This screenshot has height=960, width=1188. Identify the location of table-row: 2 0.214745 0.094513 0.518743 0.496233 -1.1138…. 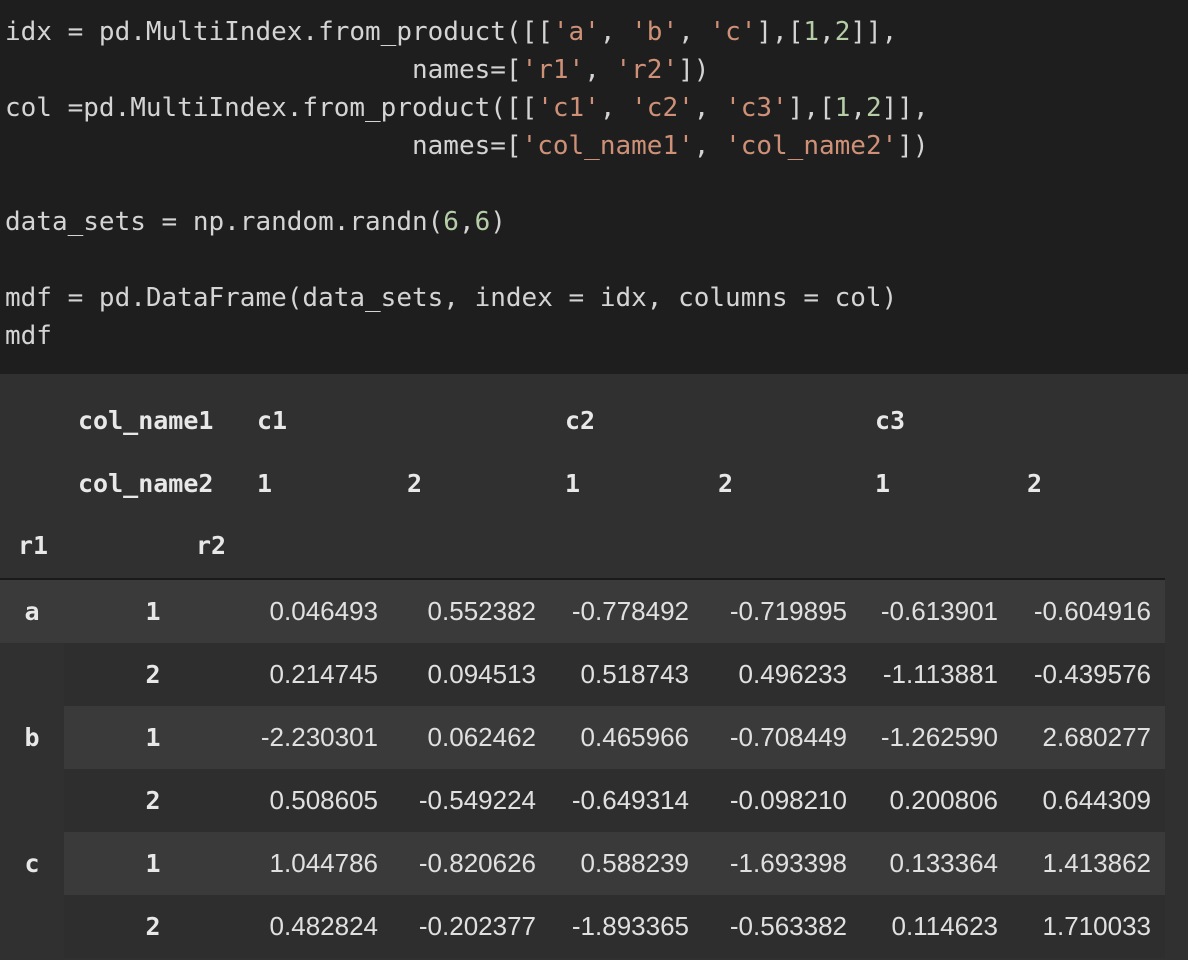
(582, 674).